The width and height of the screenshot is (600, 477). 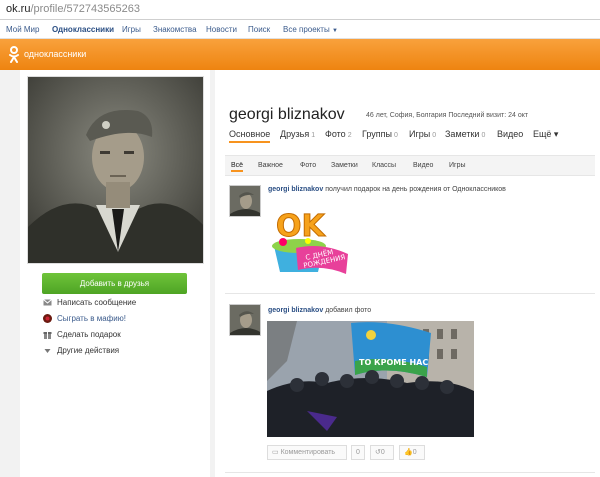 What do you see at coordinates (313, 135) in the screenshot?
I see `tab-friends-count: 1` at bounding box center [313, 135].